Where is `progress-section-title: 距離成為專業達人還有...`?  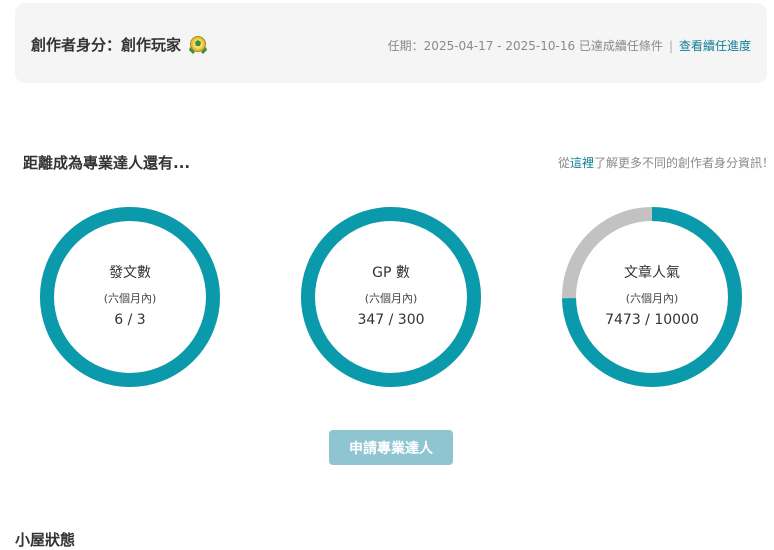 progress-section-title: 距離成為專業達人還有... is located at coordinates (107, 163).